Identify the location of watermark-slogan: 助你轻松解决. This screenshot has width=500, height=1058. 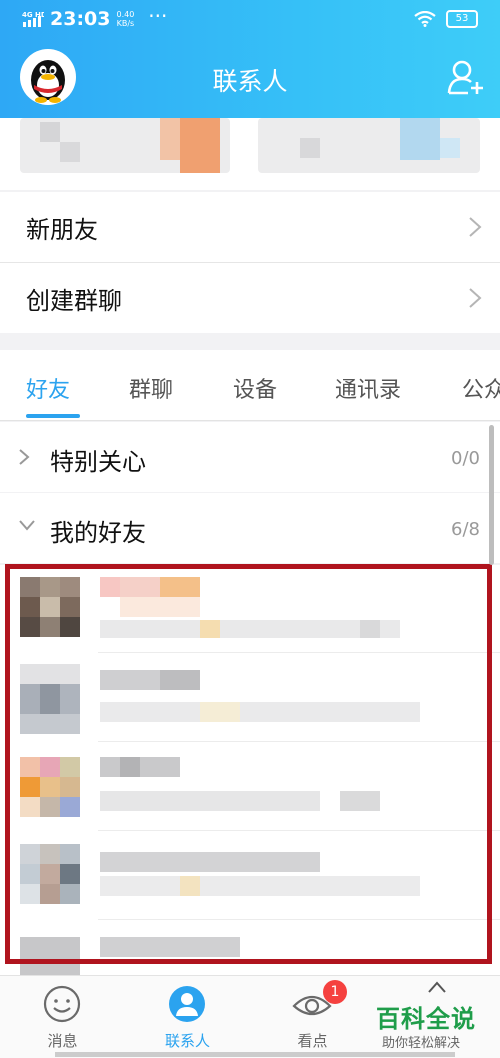
(421, 1043).